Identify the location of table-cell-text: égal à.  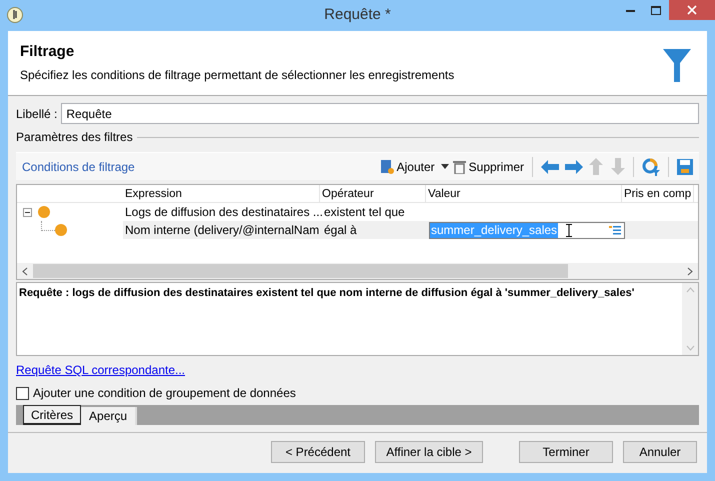
(340, 230).